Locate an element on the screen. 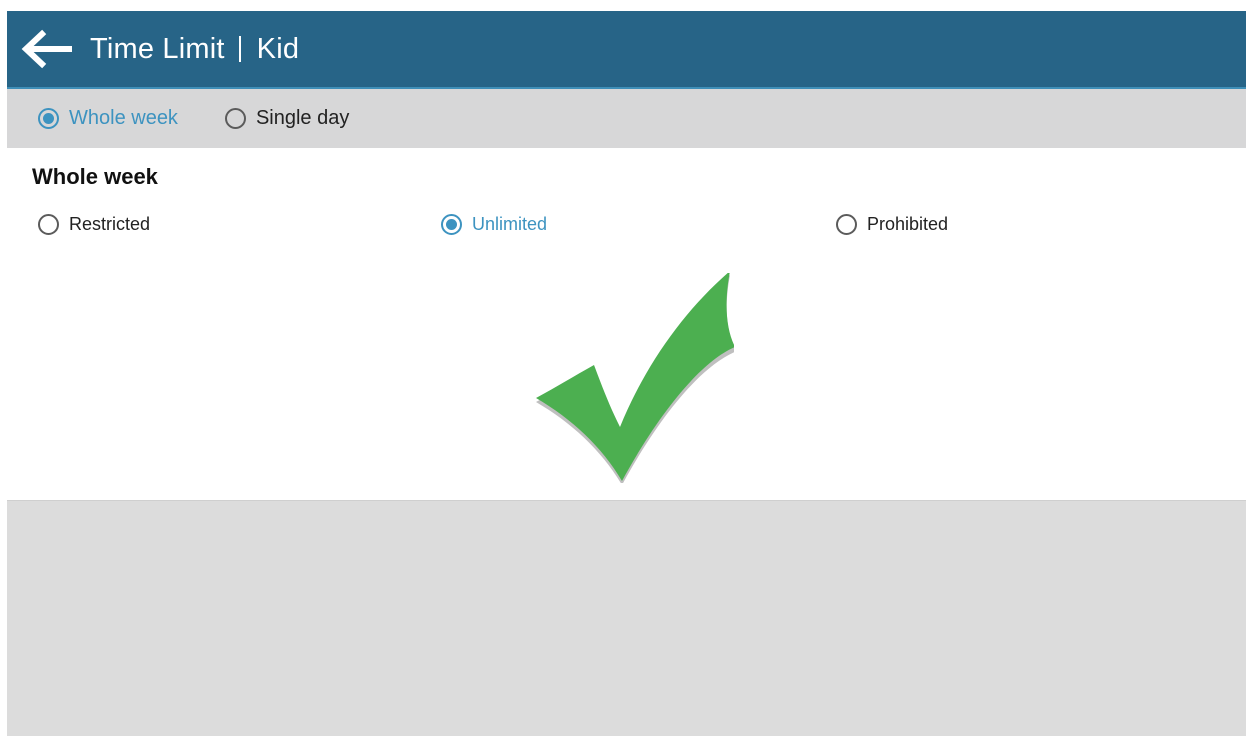 This screenshot has width=1246, height=736. mode-single-day-option: Single day is located at coordinates (287, 118).